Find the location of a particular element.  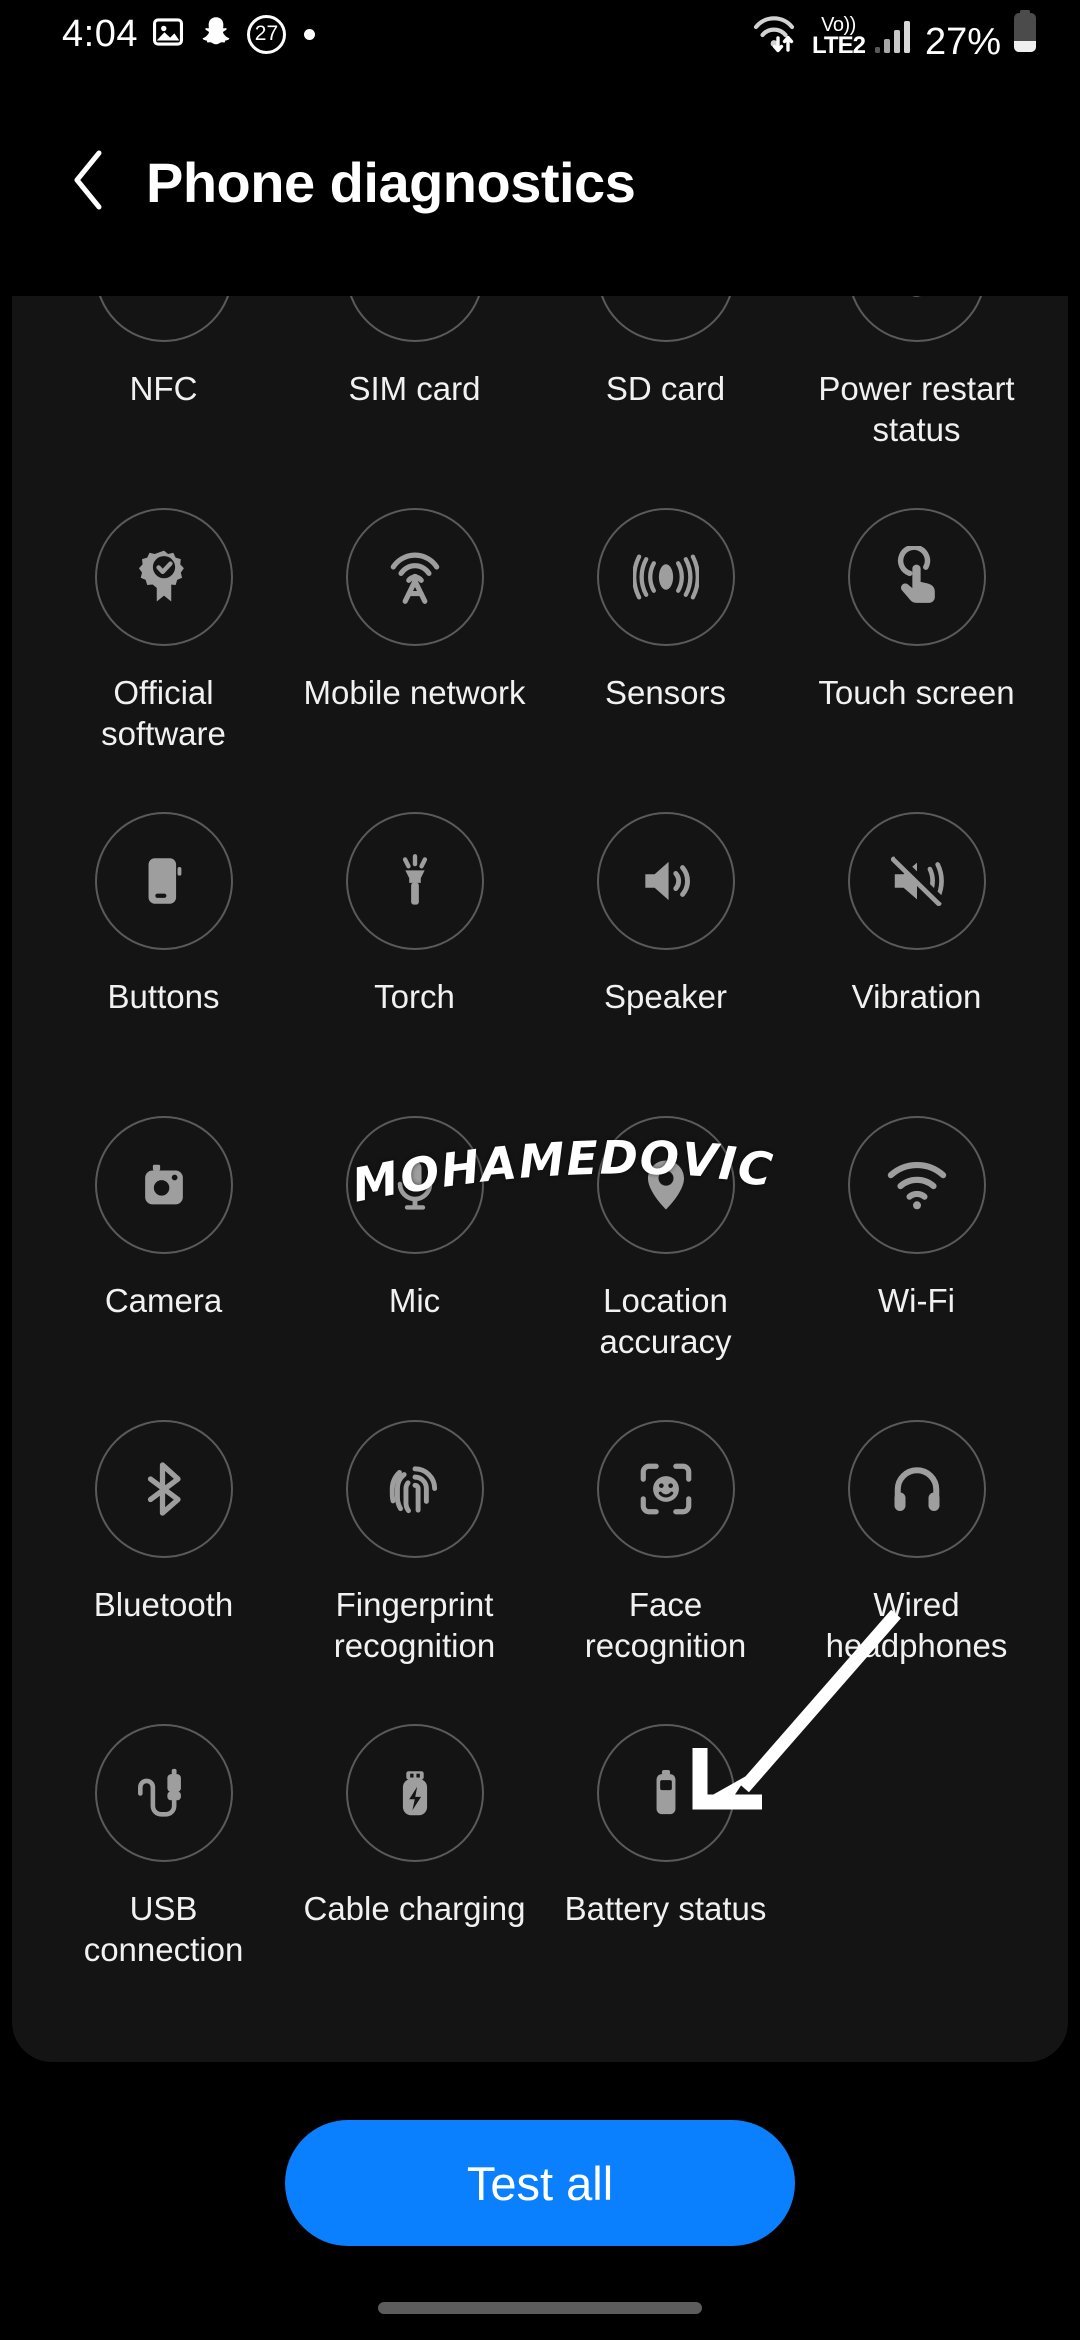

tile-wired-headphones: Wired headphones is located at coordinates (916, 1556).